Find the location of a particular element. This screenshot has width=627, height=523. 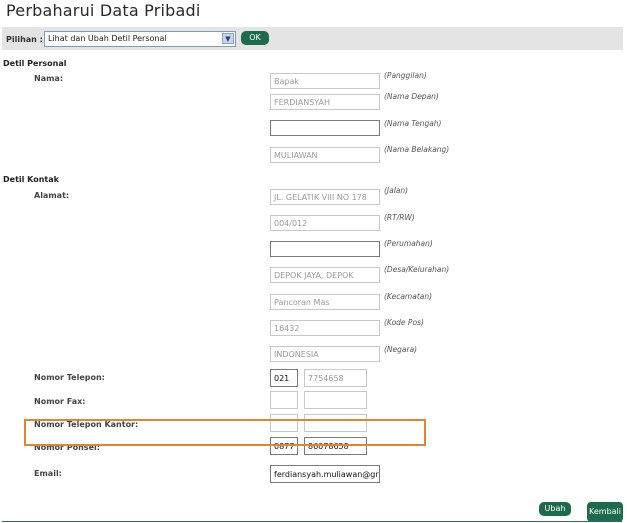

ubah-button: Ubah is located at coordinates (555, 509).